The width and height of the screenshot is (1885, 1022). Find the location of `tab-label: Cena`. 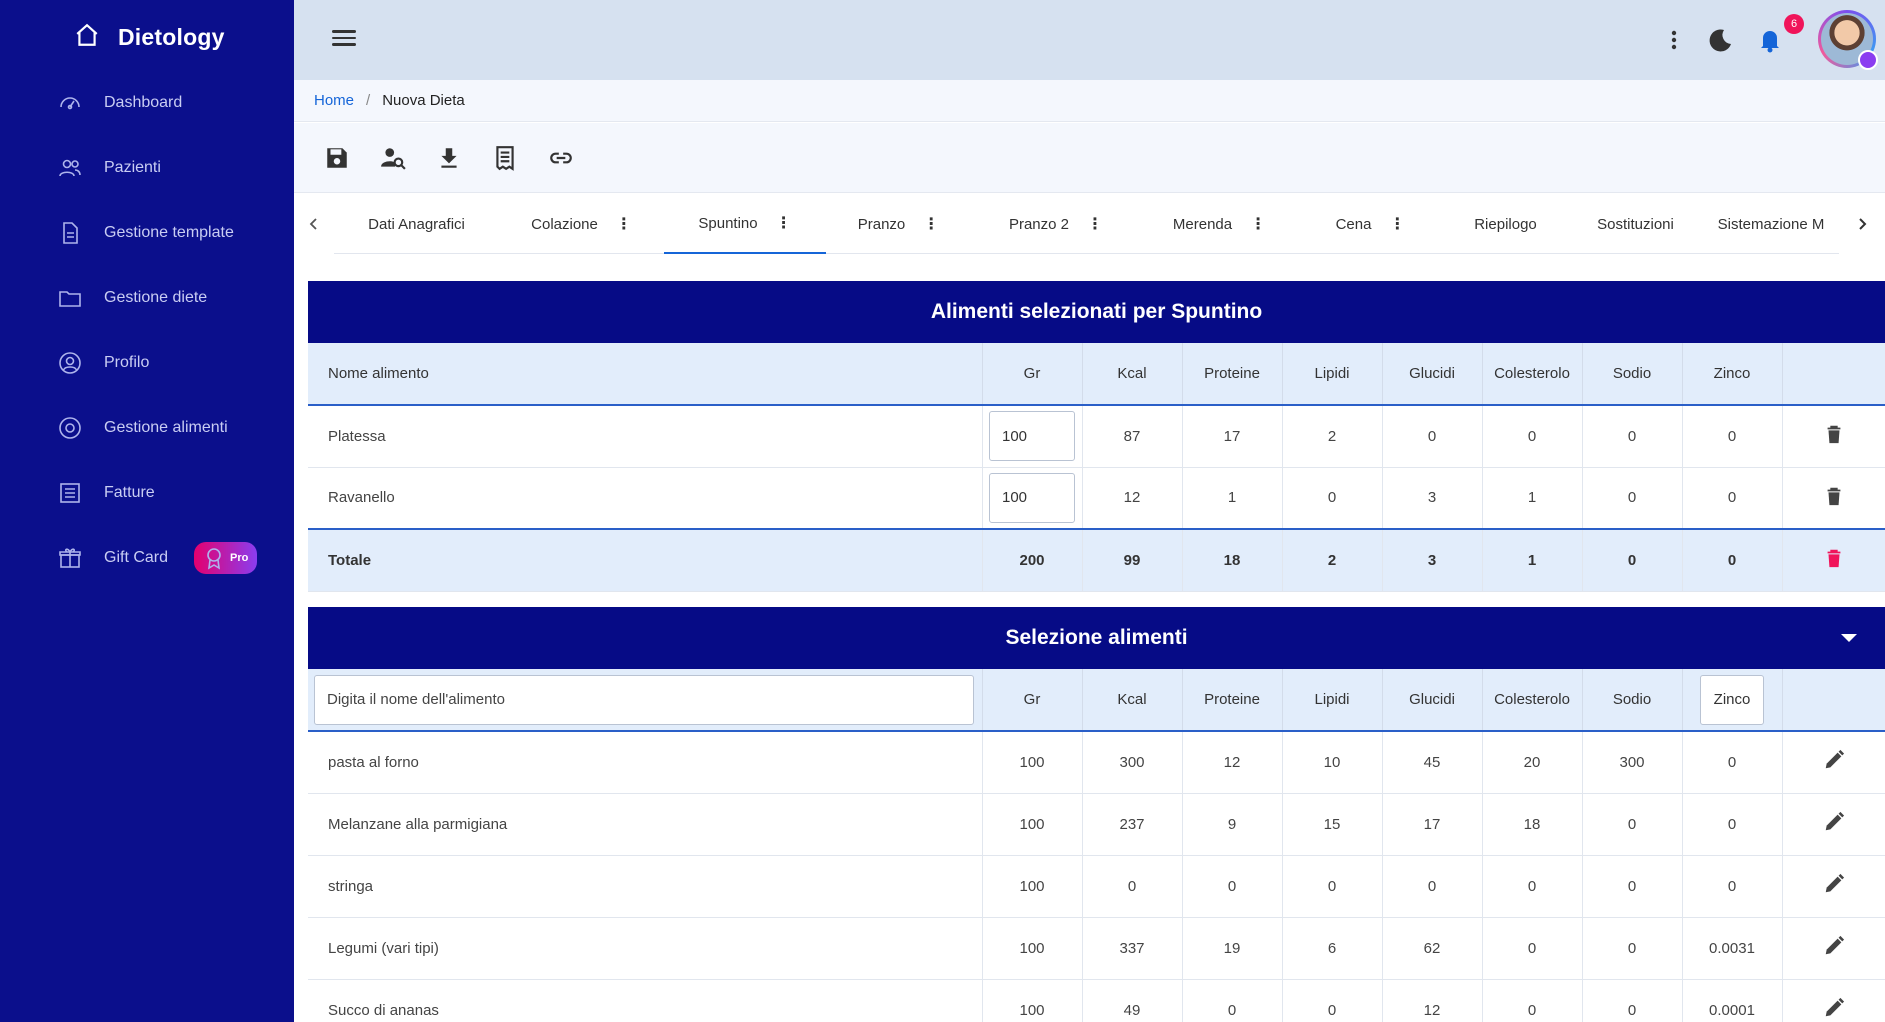

tab-label: Cena is located at coordinates (1353, 224).